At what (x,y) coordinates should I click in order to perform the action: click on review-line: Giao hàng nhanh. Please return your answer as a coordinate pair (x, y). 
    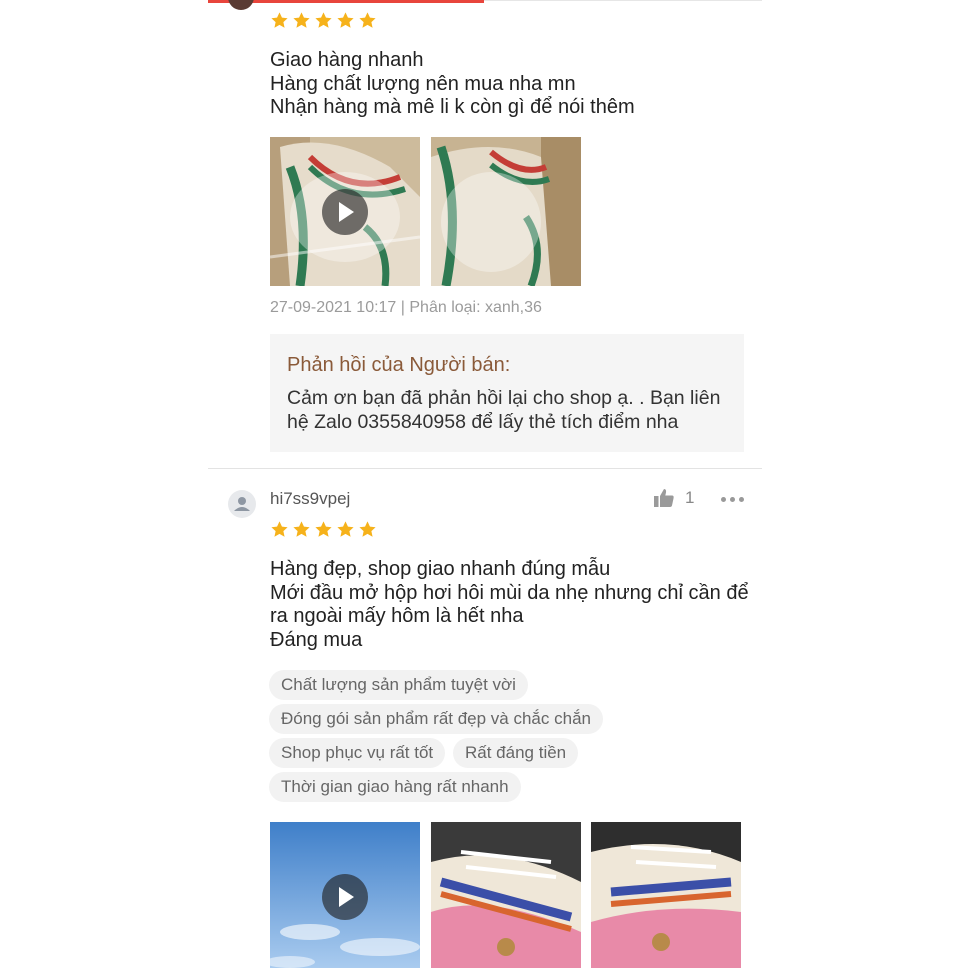
    Looking at the image, I should click on (347, 60).